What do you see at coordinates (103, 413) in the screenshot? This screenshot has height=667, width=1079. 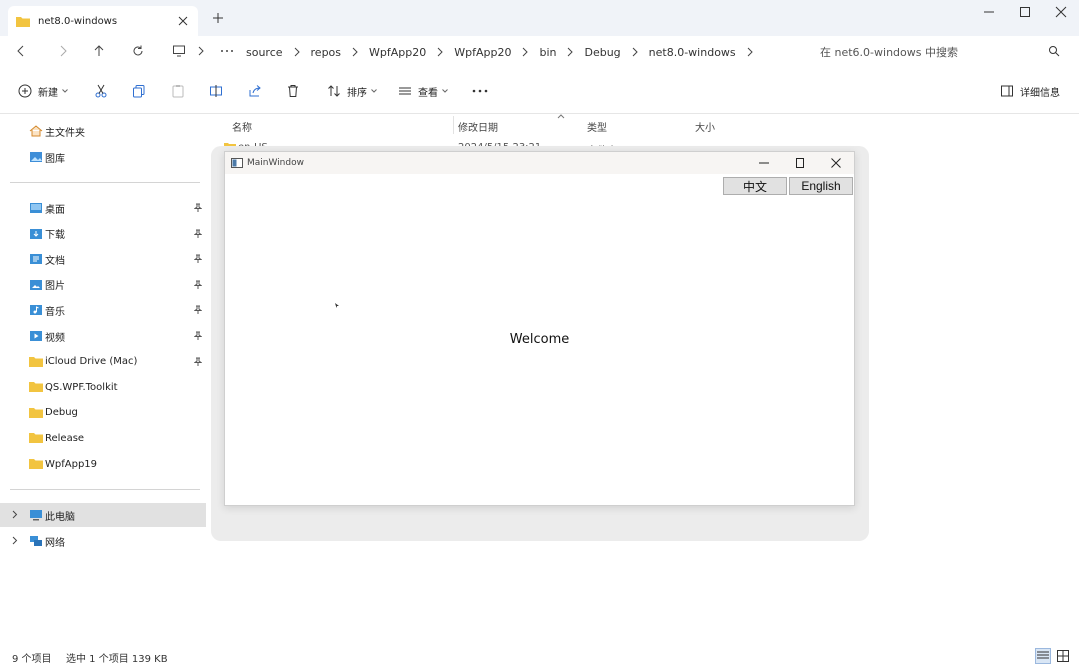 I see `sidebar-item-quick-access: Debug` at bounding box center [103, 413].